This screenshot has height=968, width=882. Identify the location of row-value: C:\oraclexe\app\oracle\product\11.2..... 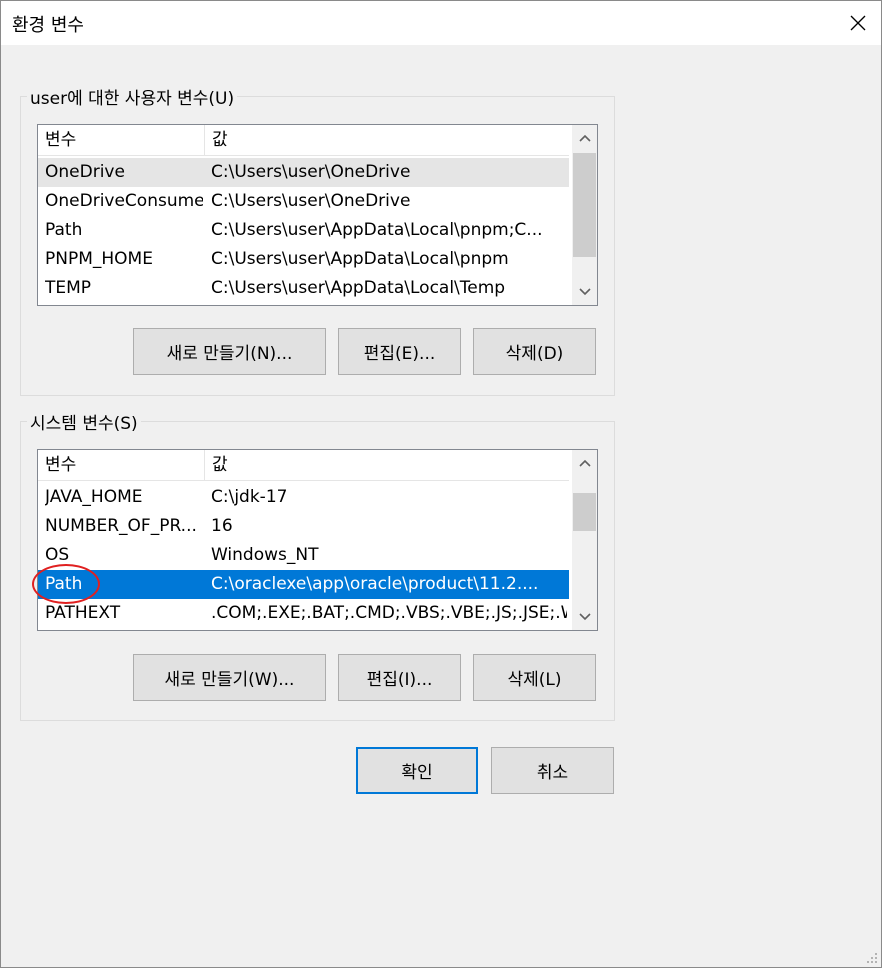
(375, 584).